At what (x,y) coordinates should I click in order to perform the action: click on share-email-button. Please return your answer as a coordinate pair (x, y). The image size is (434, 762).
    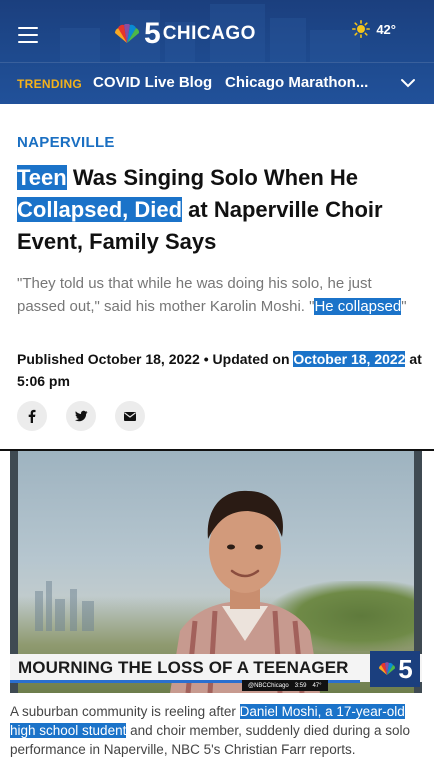
    Looking at the image, I should click on (130, 416).